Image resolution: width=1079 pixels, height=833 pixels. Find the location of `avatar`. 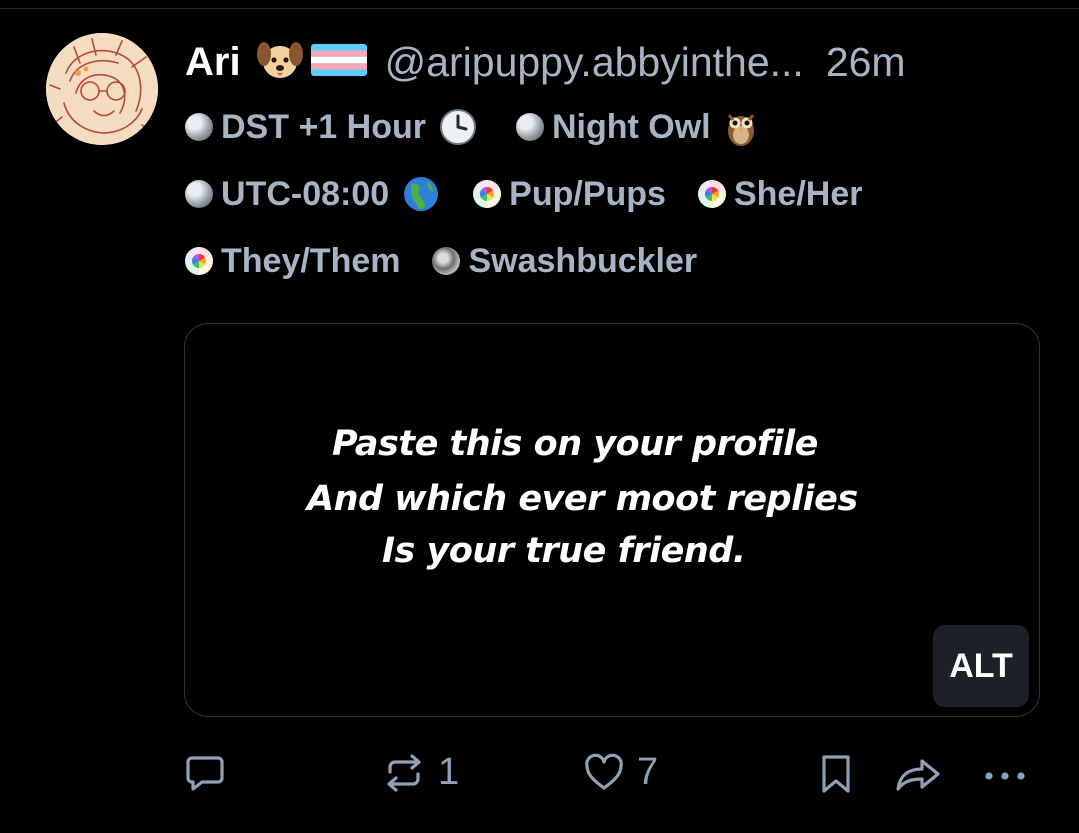

avatar is located at coordinates (102, 89).